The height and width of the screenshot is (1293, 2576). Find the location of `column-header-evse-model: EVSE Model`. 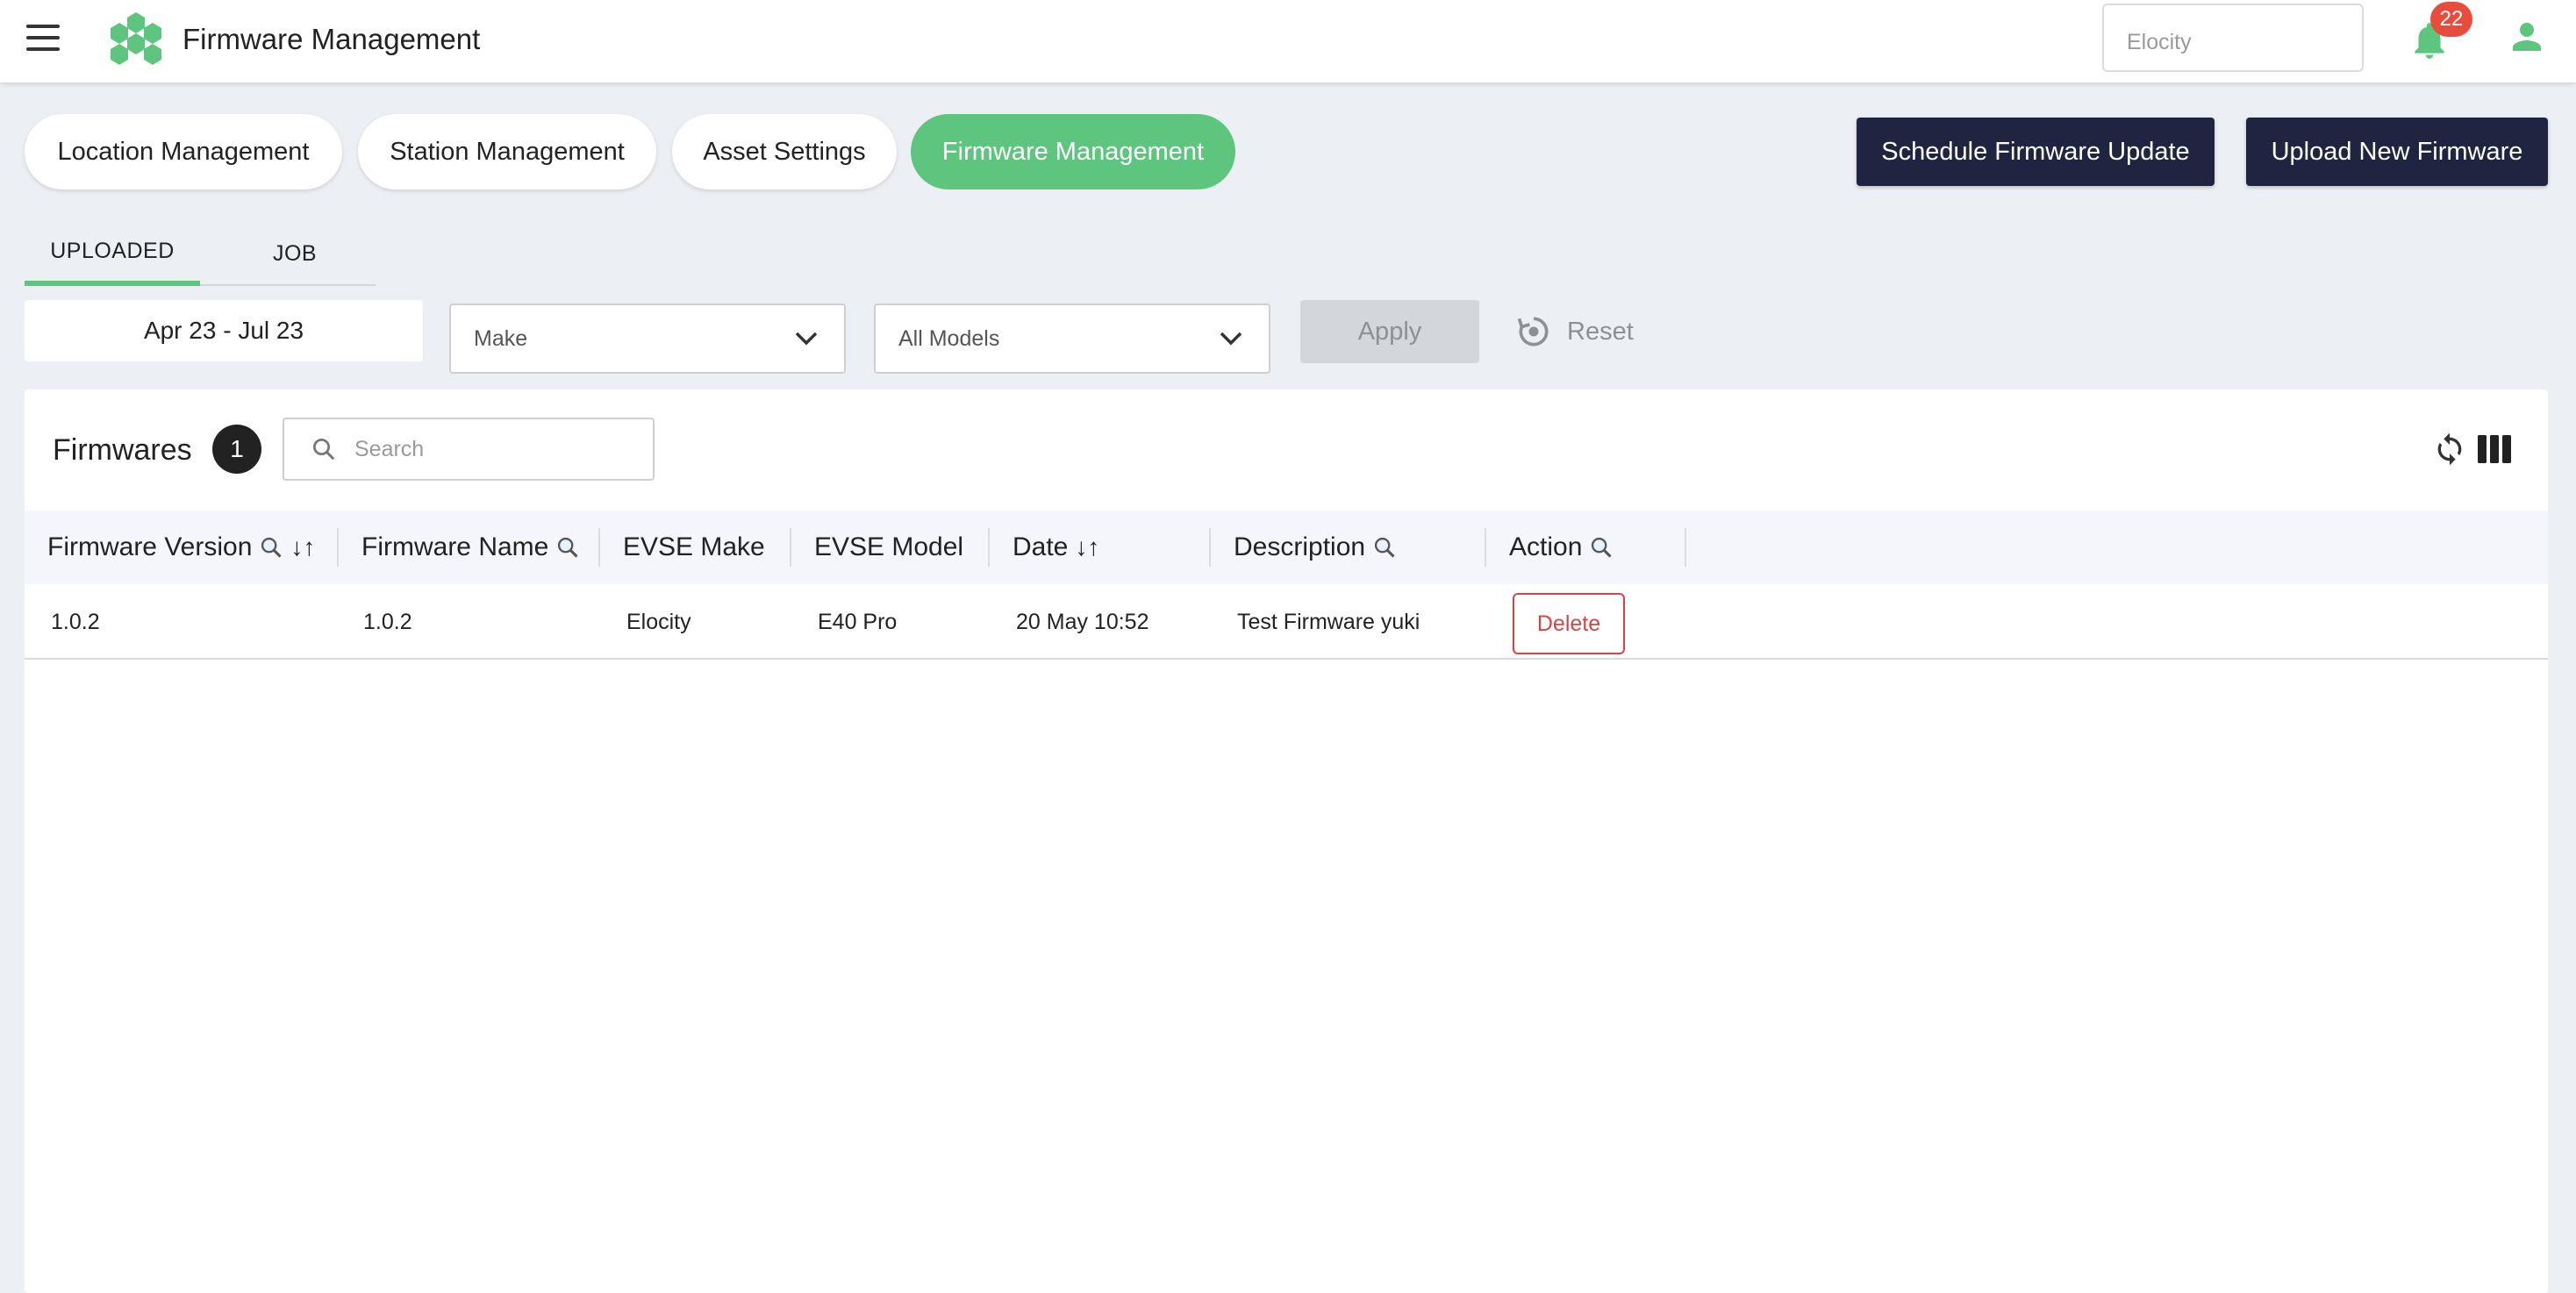

column-header-evse-model: EVSE Model is located at coordinates (890, 547).